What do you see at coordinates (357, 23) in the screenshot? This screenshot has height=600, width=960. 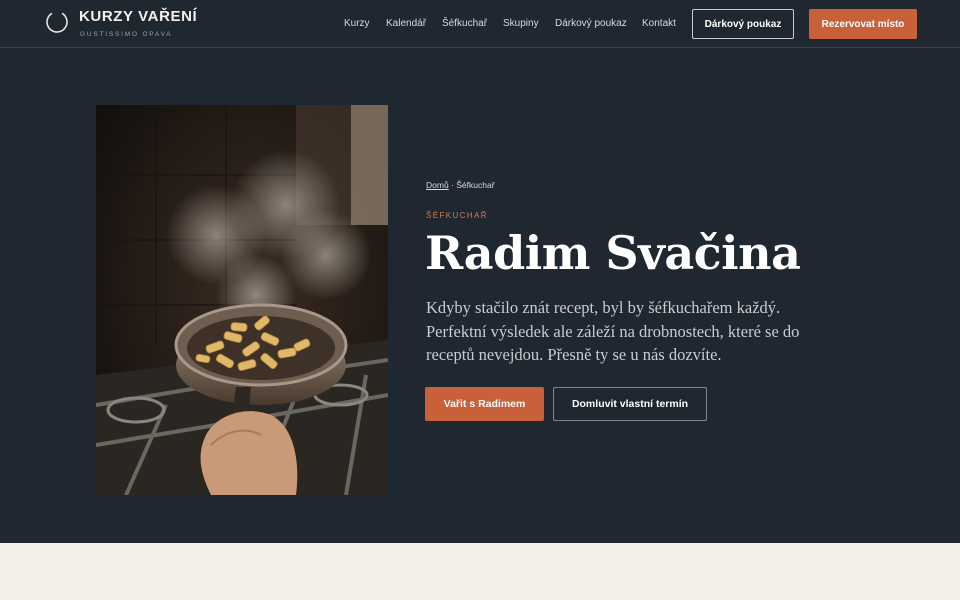 I see `nav-item-kurzy: Kurzy` at bounding box center [357, 23].